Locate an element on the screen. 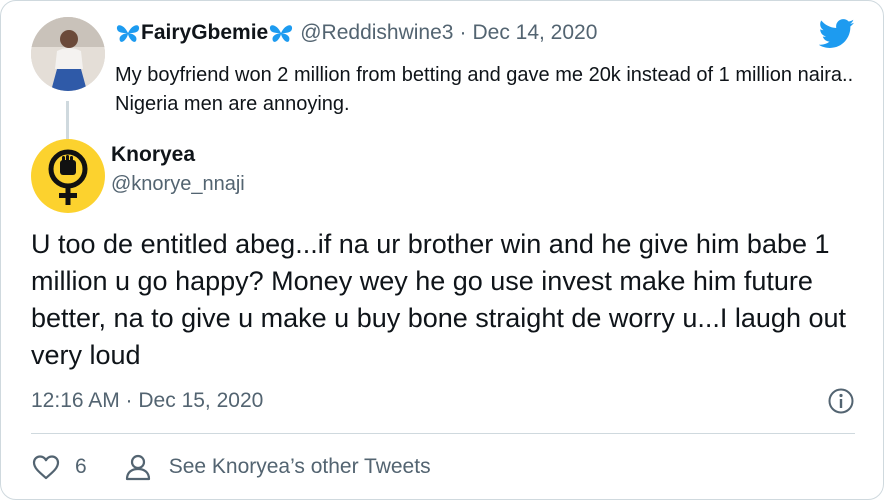  heart-icon is located at coordinates (46, 467).